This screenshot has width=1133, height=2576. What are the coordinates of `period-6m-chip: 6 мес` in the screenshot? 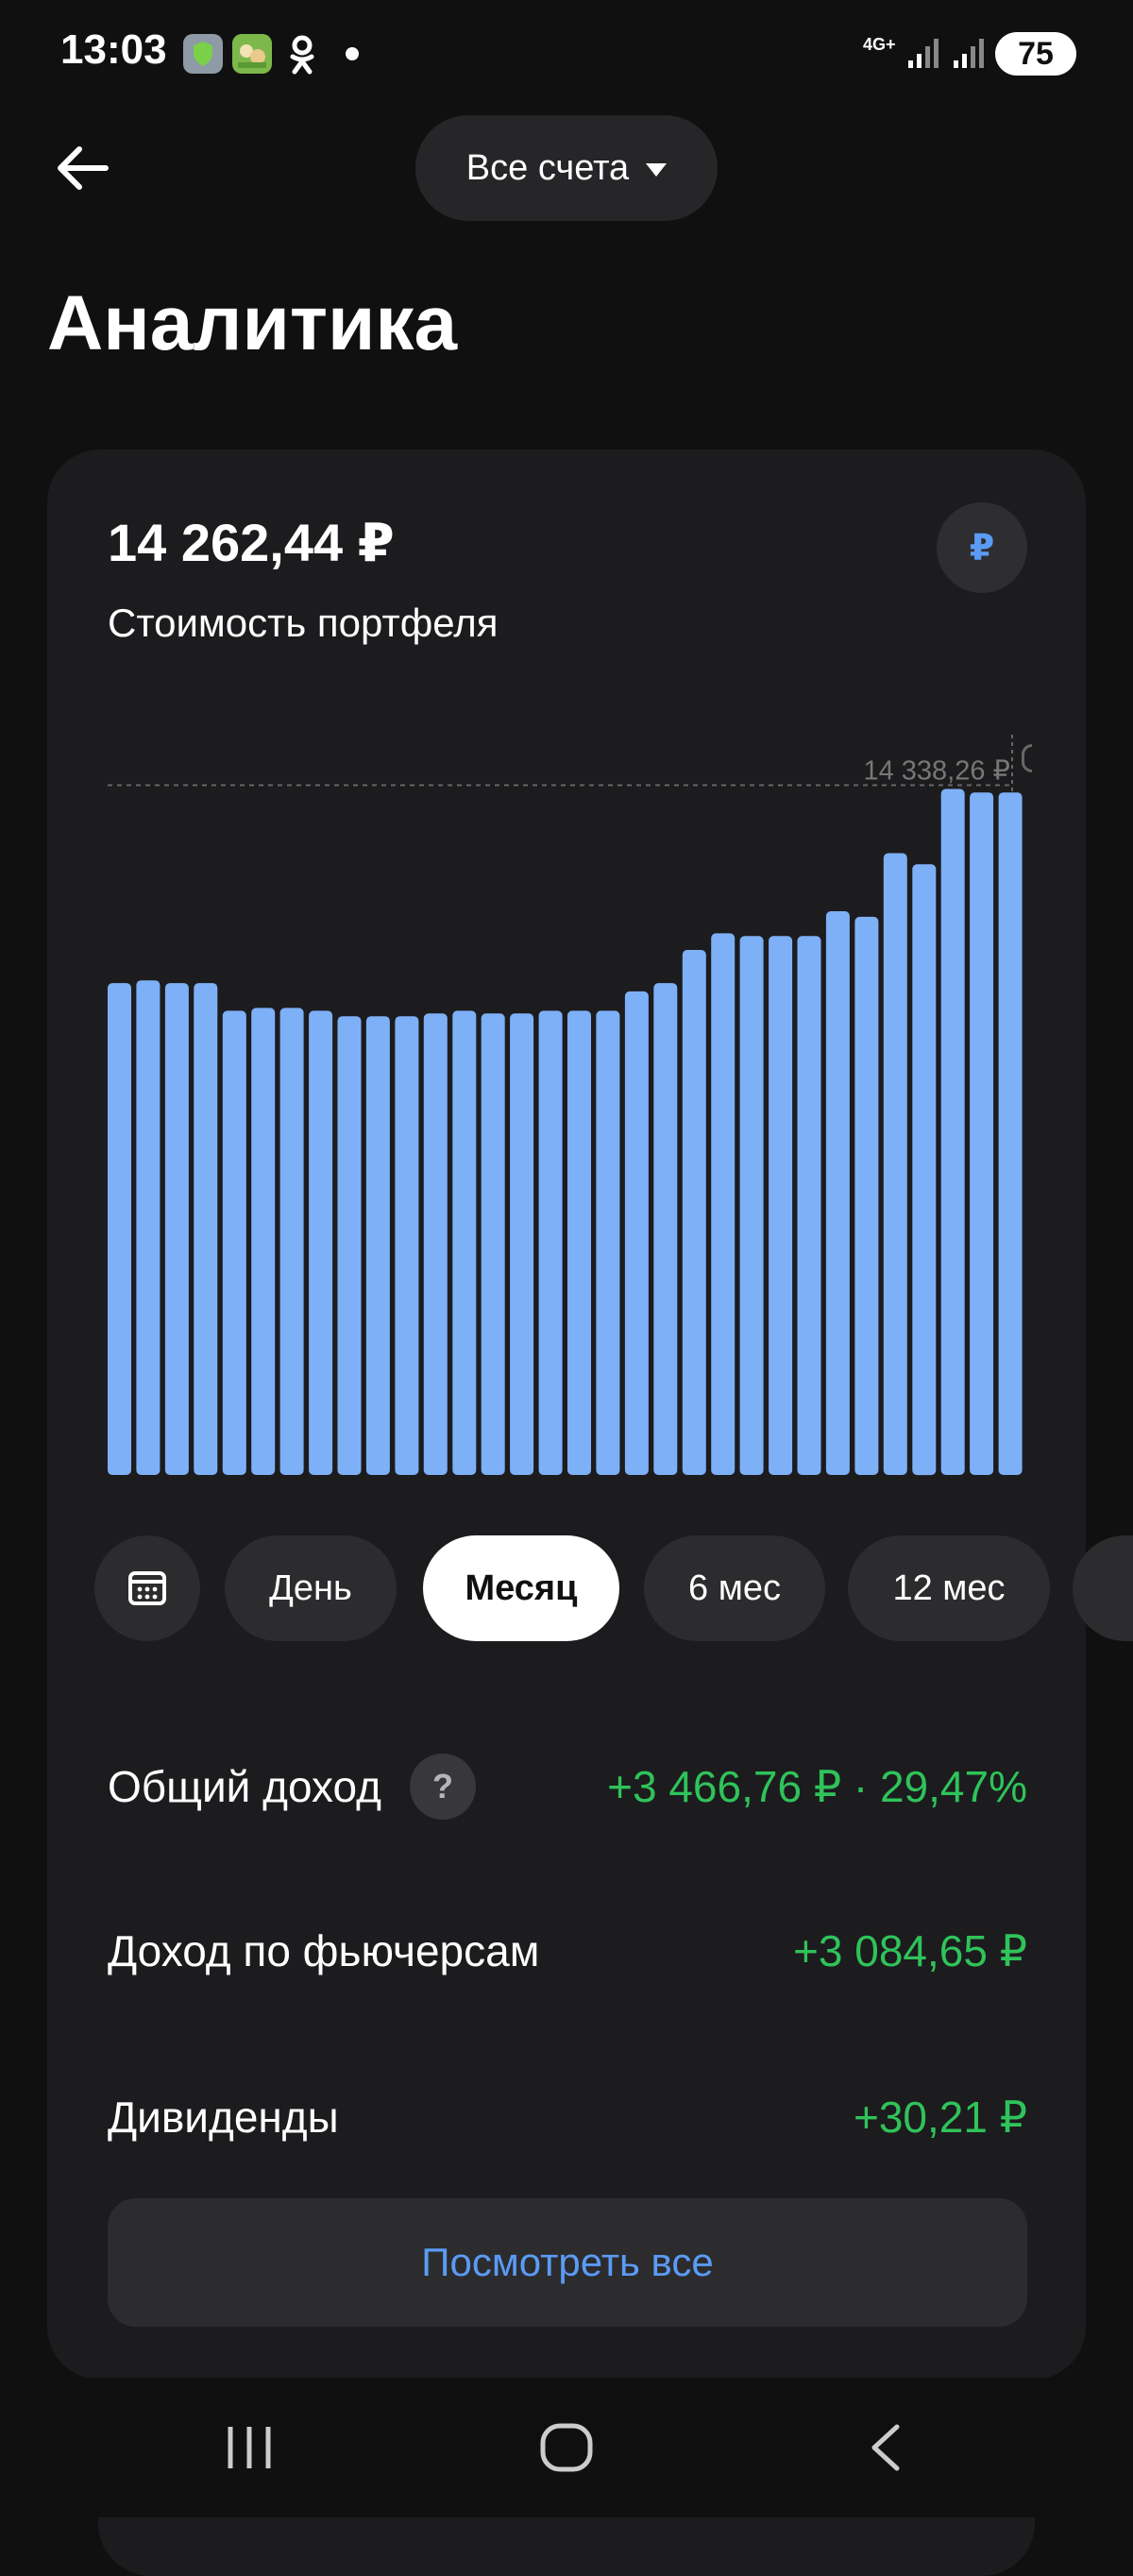 It's located at (735, 1588).